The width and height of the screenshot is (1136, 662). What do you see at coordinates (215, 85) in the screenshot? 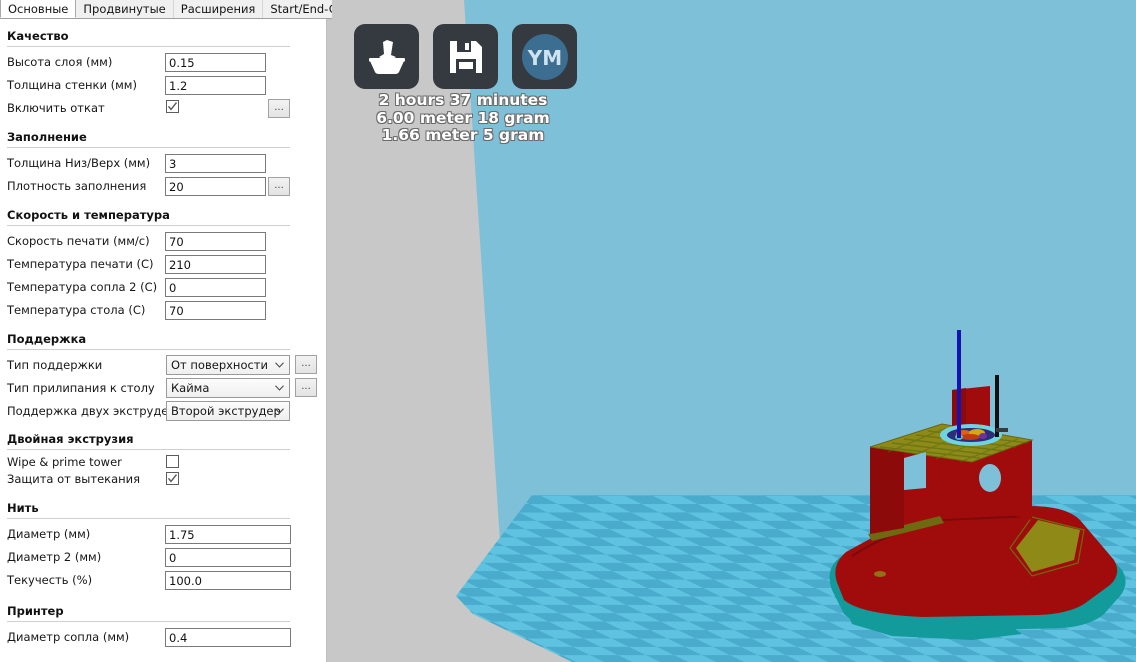
I see `wall-thickness-input` at bounding box center [215, 85].